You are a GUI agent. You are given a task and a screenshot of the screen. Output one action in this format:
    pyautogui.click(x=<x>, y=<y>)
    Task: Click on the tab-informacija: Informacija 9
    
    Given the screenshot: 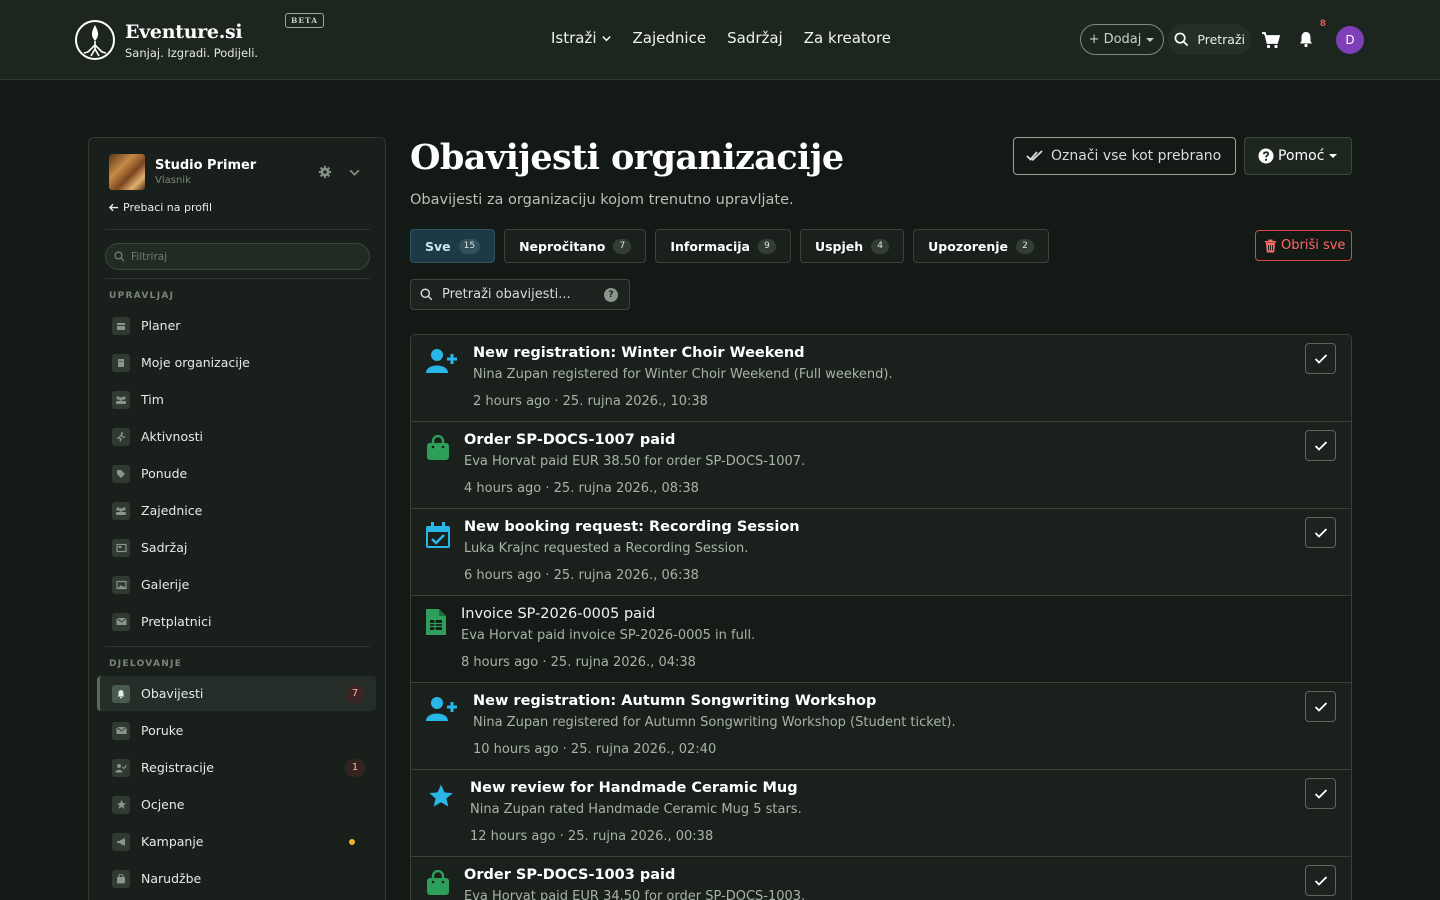 What is the action you would take?
    pyautogui.click(x=723, y=246)
    